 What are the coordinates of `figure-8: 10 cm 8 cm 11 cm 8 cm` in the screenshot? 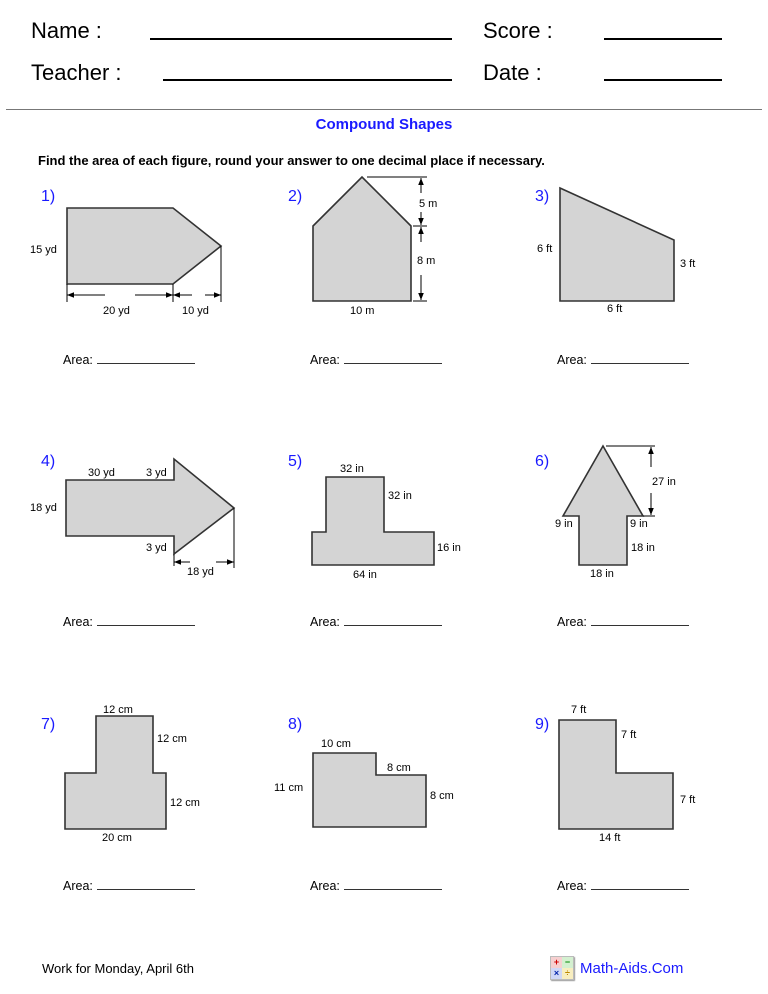 It's located at (364, 783).